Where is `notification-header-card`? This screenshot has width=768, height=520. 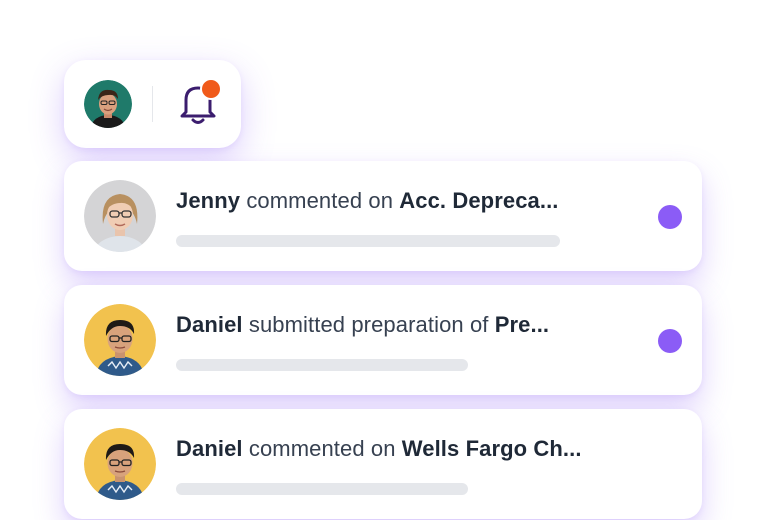
notification-header-card is located at coordinates (152, 104).